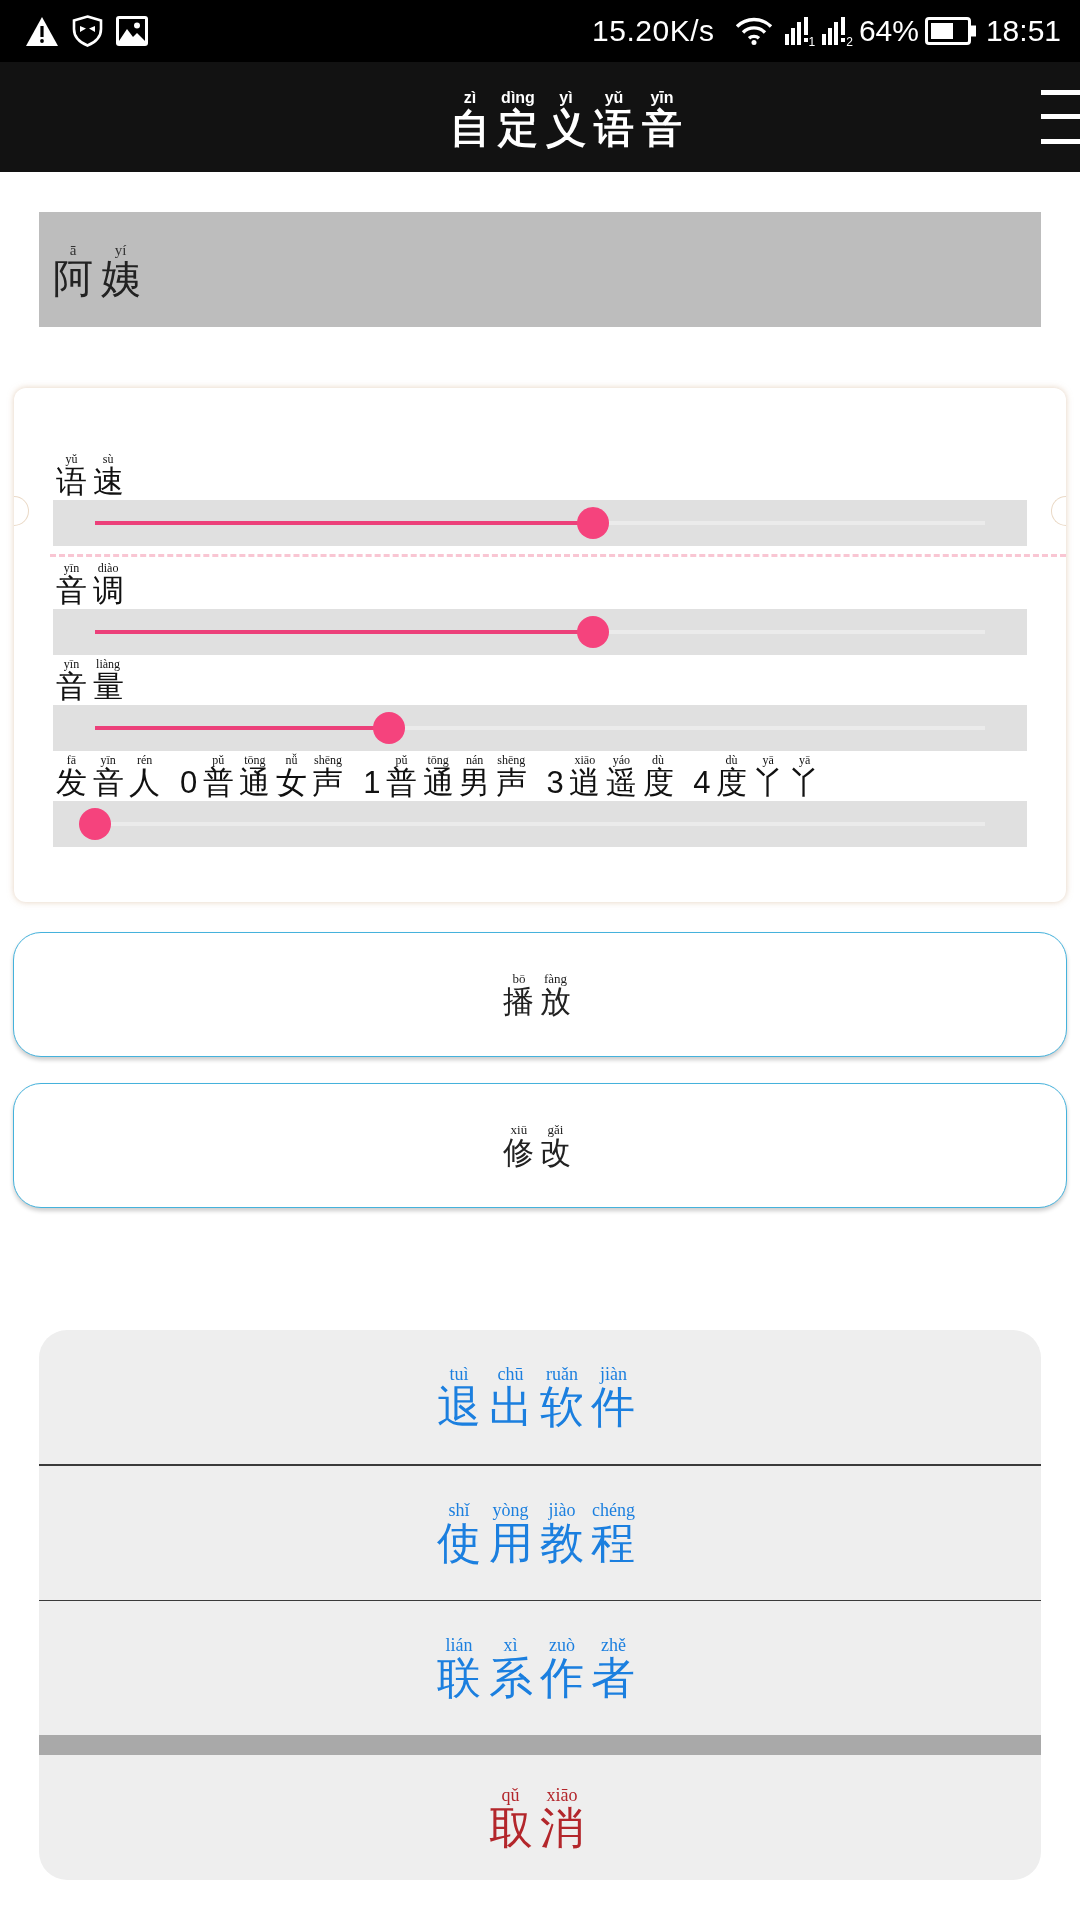 The image size is (1080, 1920). I want to click on menu-item: lián xì zuò zhě 联系作者, so click(540, 1668).